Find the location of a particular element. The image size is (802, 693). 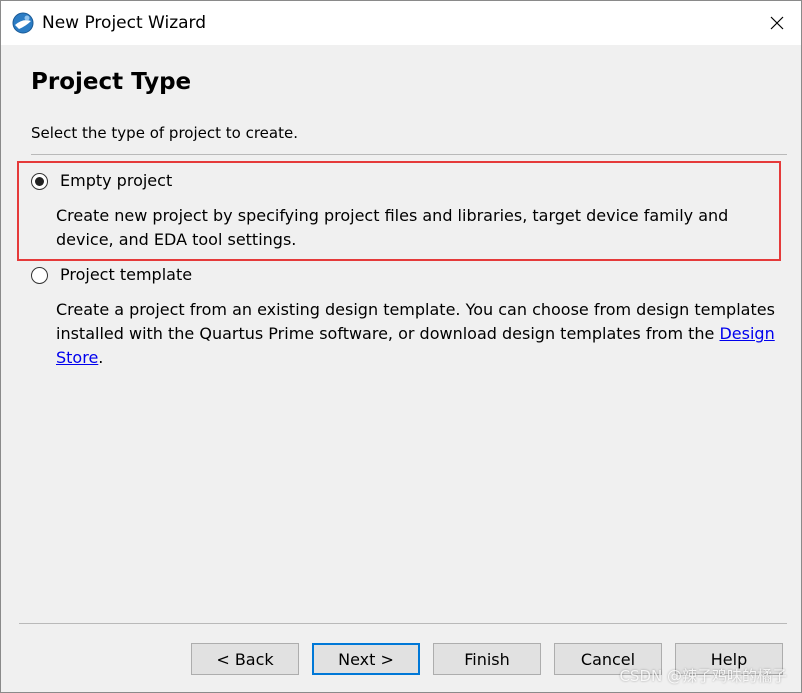

bottom-divider is located at coordinates (403, 623).